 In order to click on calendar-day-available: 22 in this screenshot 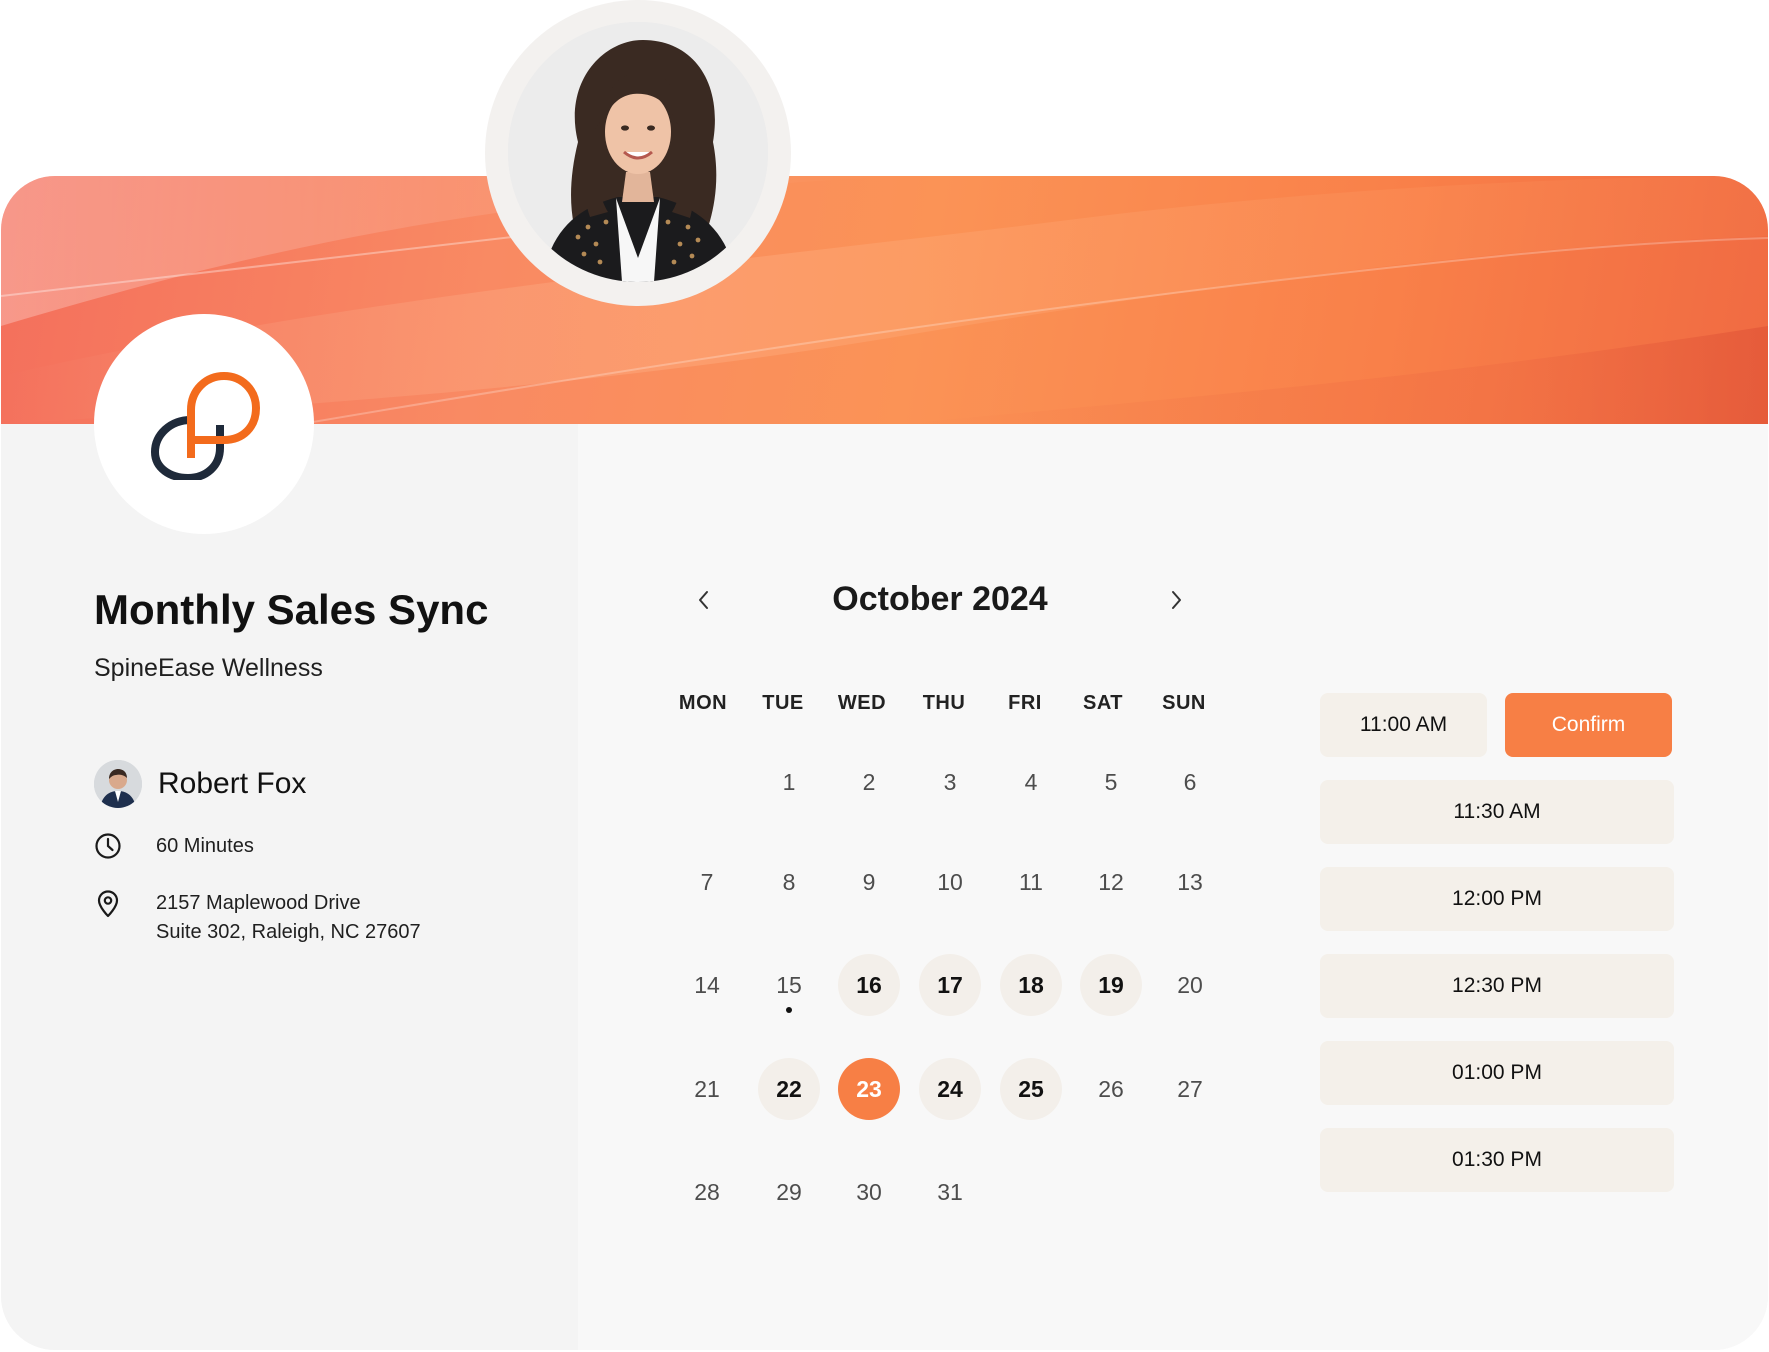, I will do `click(789, 1089)`.